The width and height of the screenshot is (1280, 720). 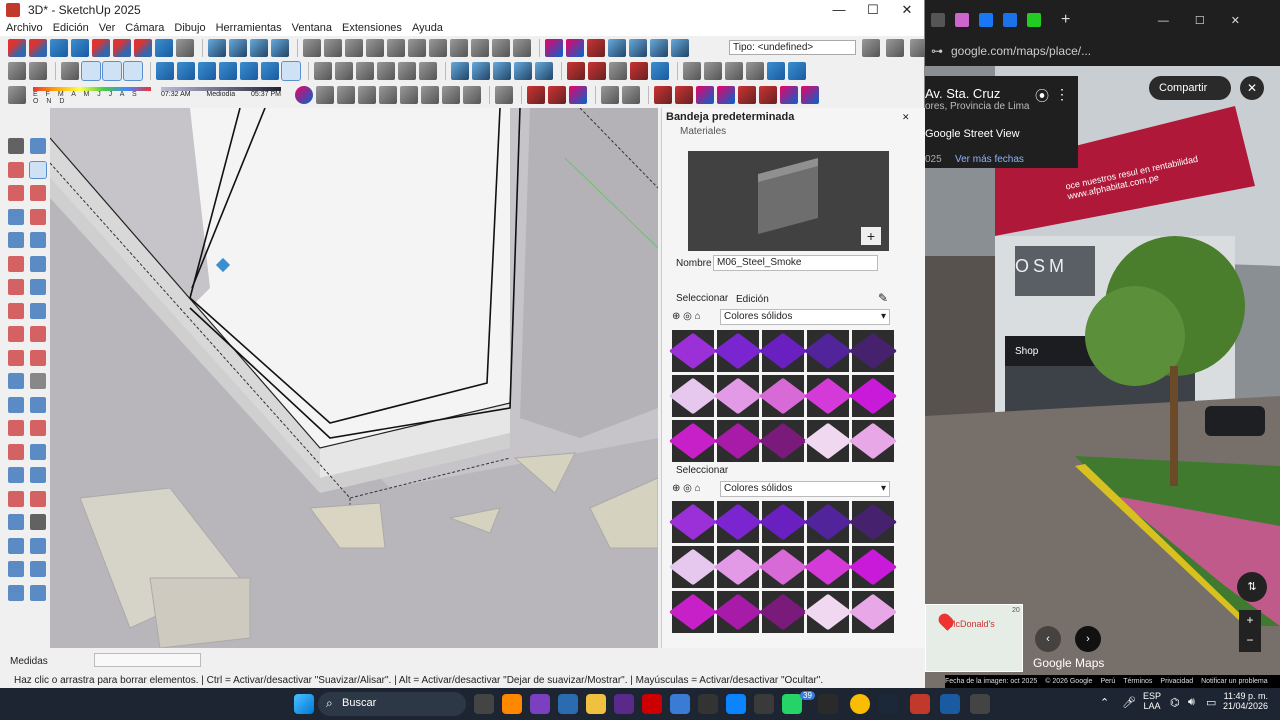 I want to click on tree-icon, so click(x=578, y=95).